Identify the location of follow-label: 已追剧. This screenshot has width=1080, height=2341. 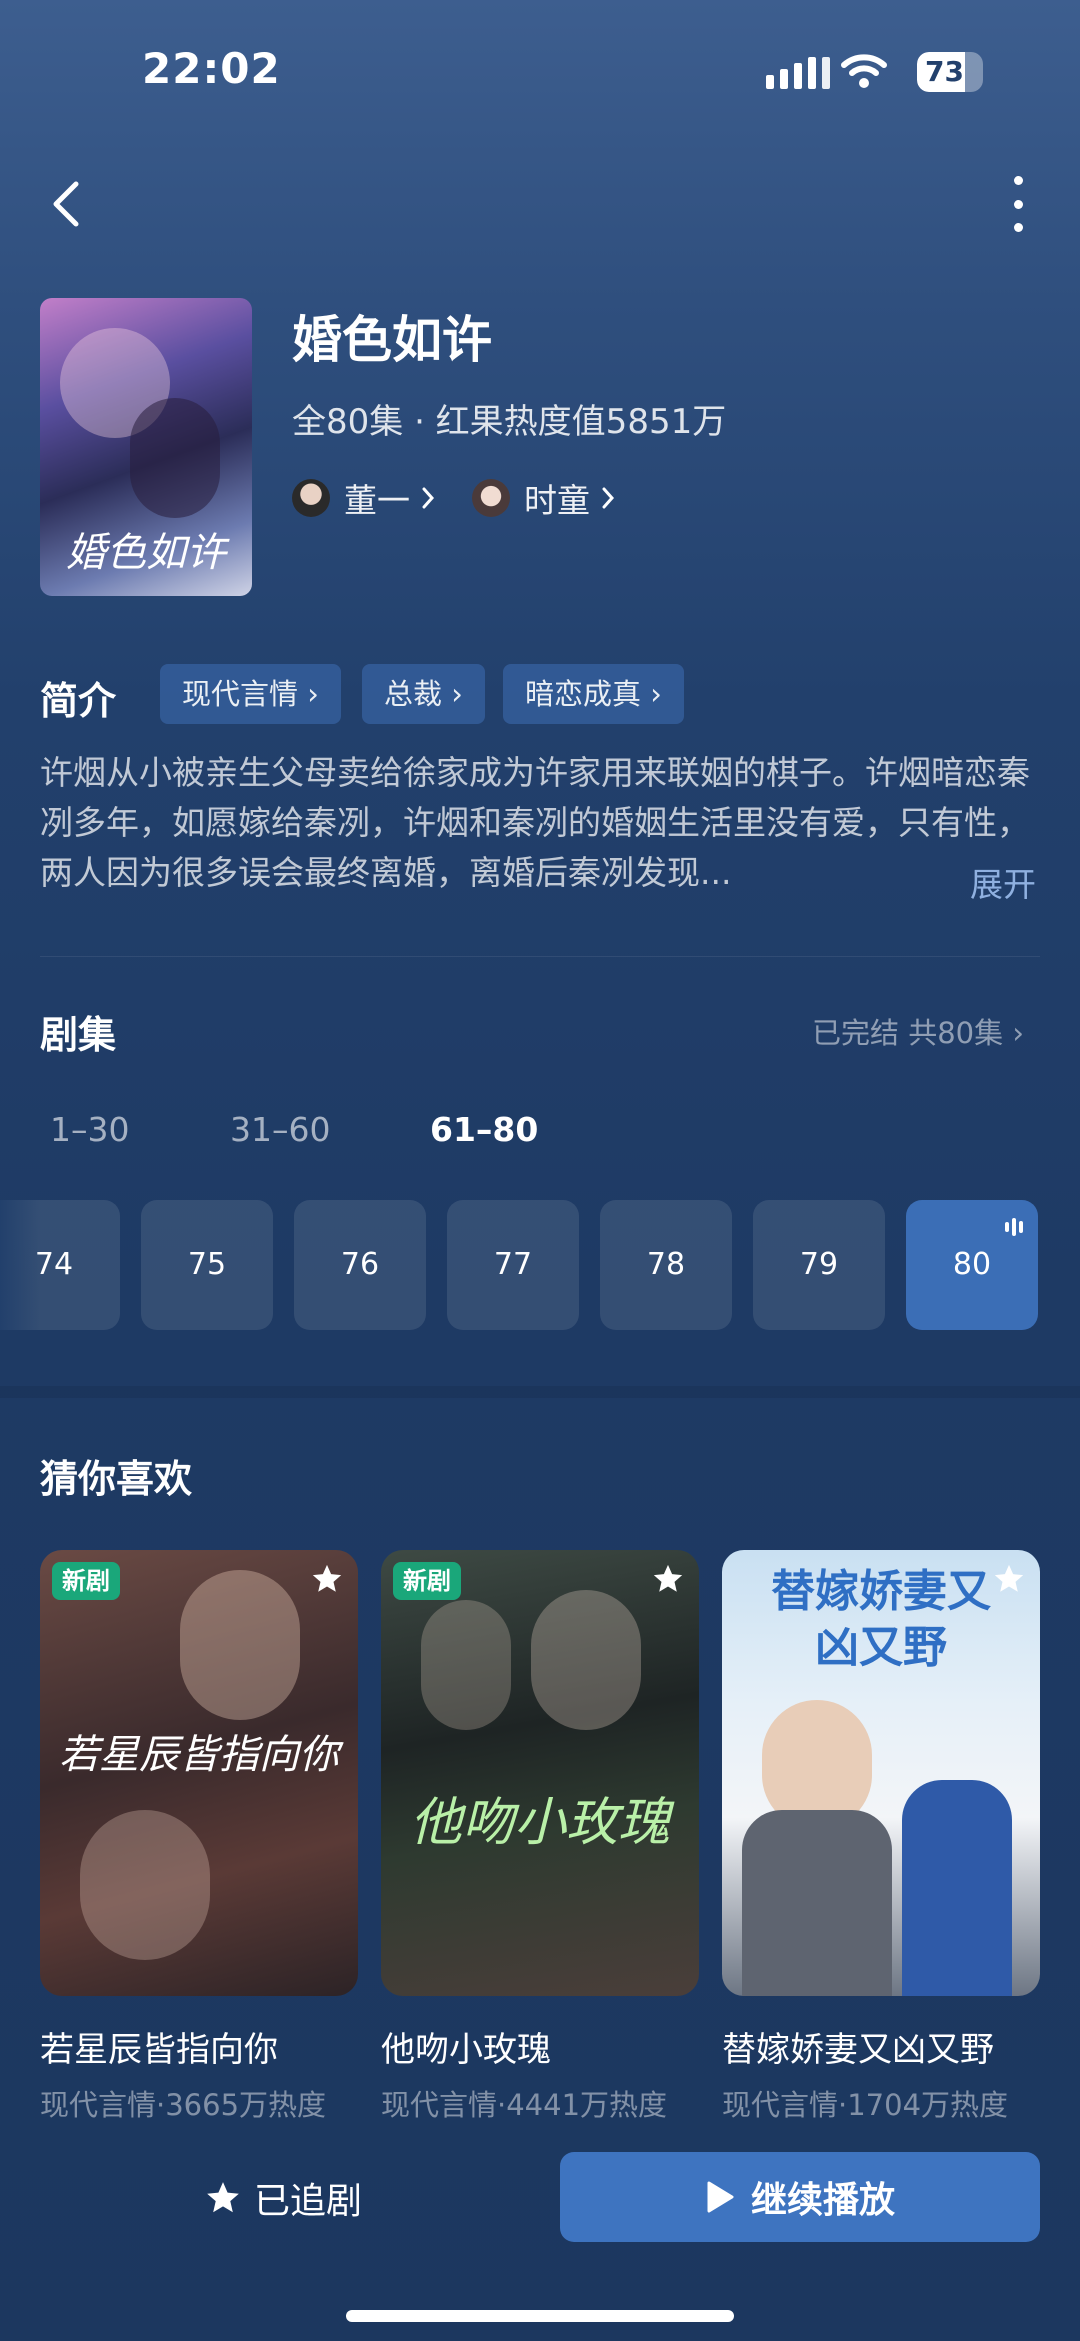
(308, 2201).